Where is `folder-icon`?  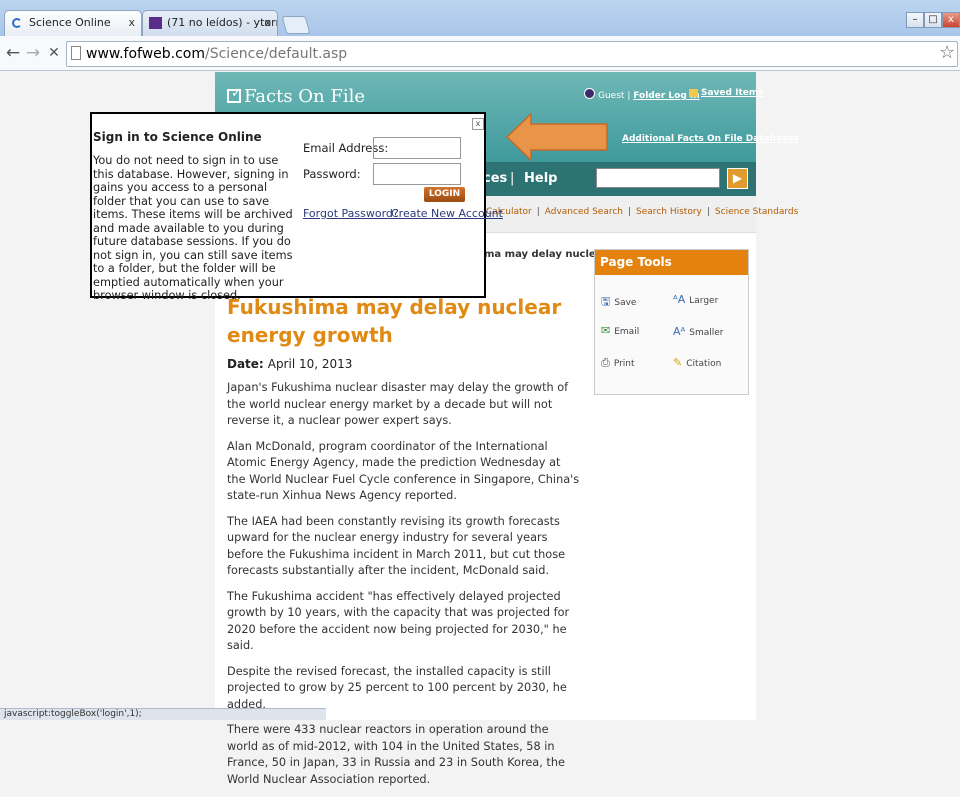
folder-icon is located at coordinates (693, 93).